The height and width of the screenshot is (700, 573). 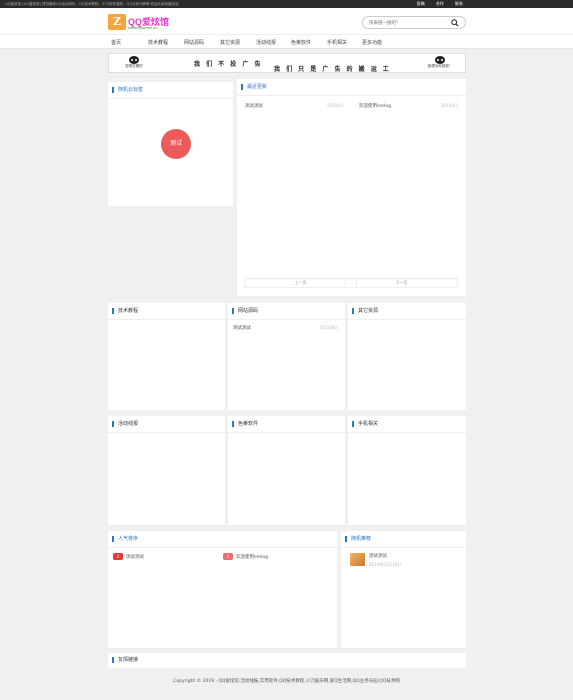 I want to click on popular-item-title: 测试测试, so click(x=135, y=557).